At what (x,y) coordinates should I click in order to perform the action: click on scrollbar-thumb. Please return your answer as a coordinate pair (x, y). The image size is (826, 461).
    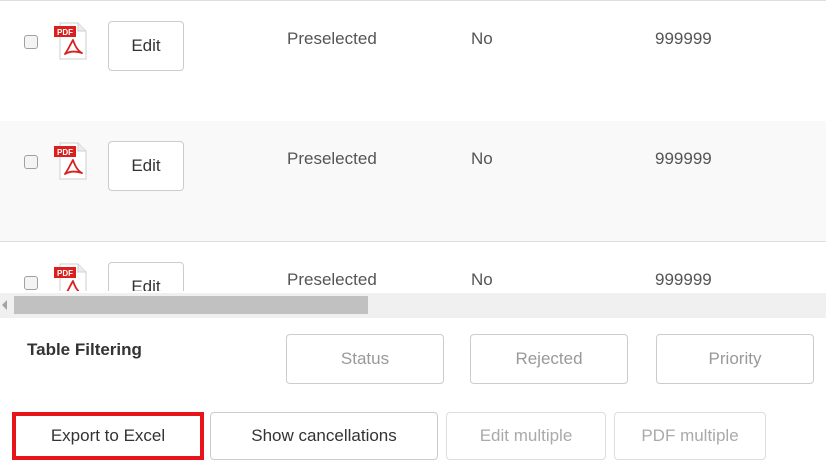
    Looking at the image, I should click on (191, 305).